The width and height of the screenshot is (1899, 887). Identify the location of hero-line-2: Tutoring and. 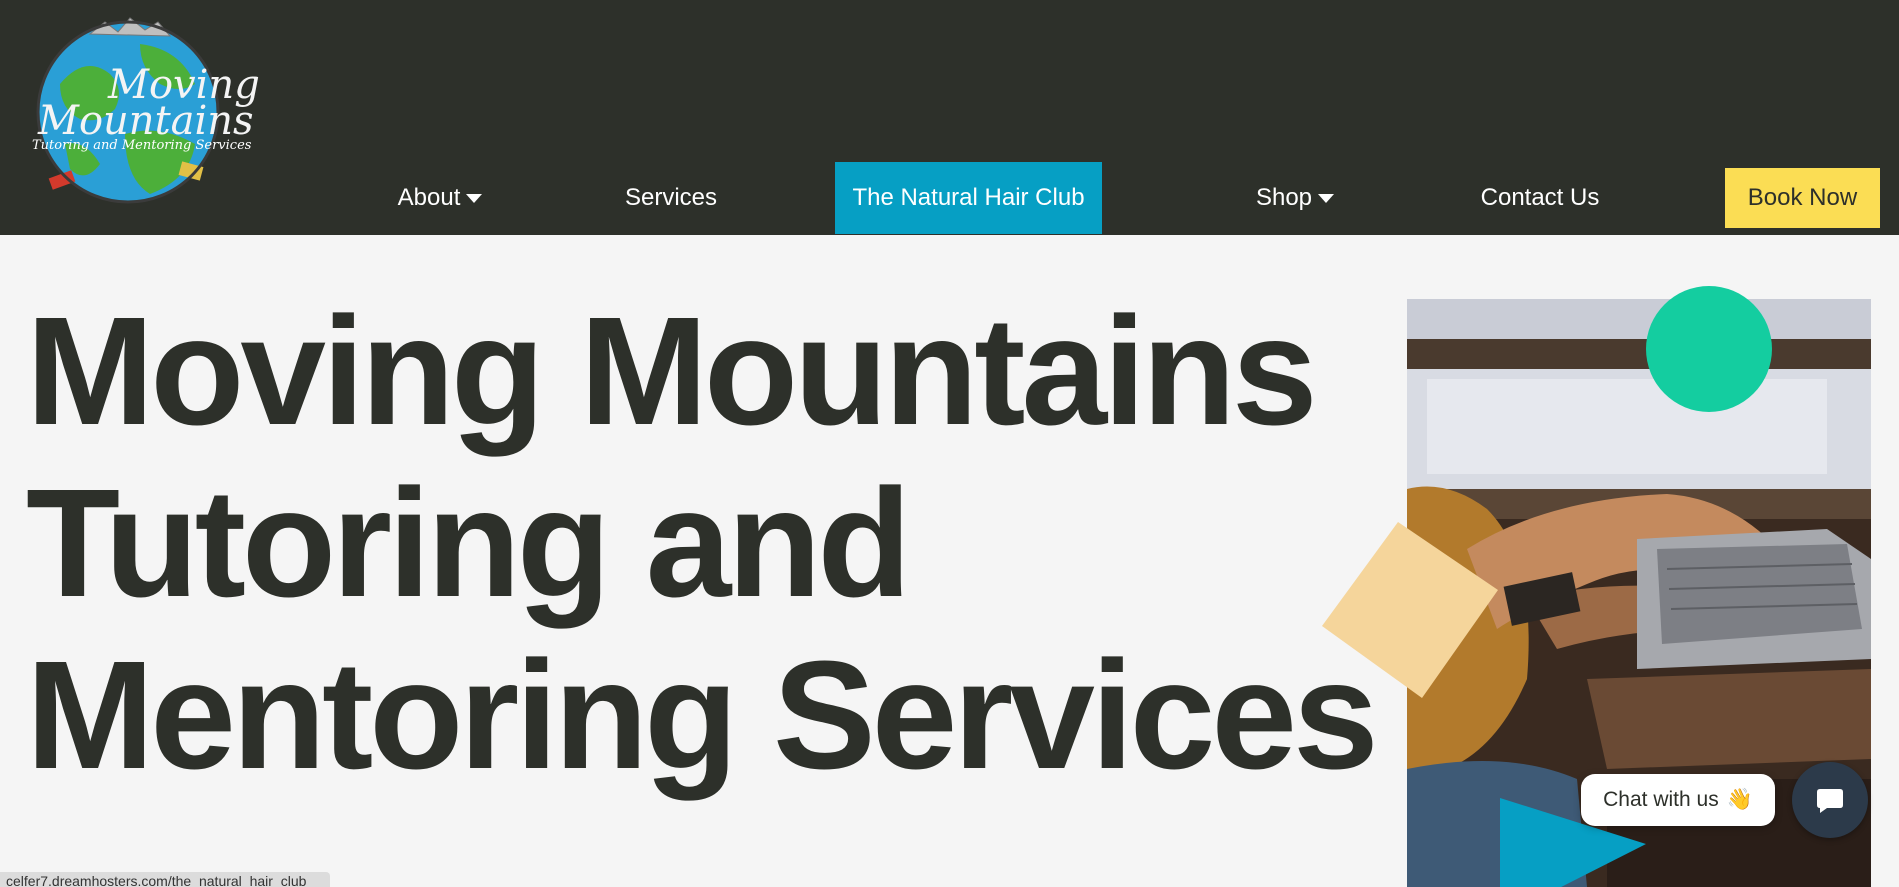
(469, 543).